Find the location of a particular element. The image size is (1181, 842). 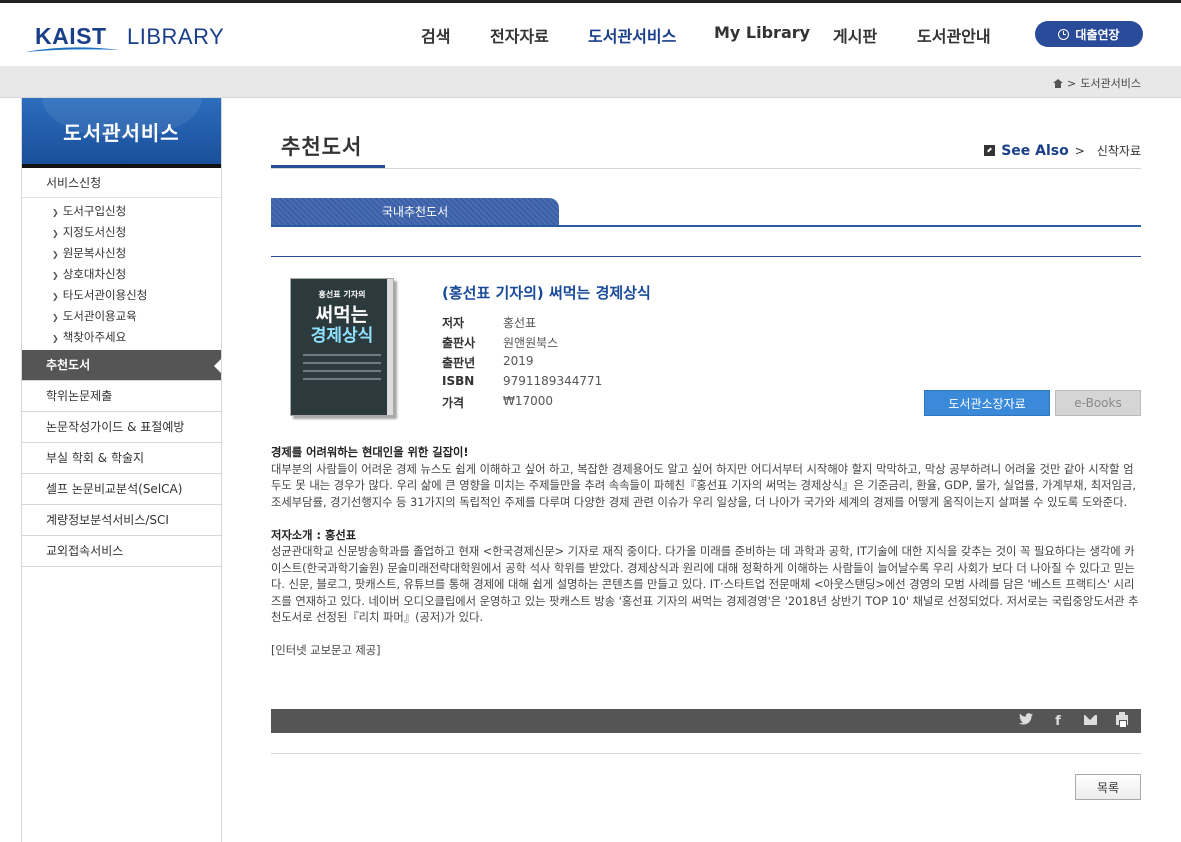

cover-art: 홍선표 기자의 써먹는 경제상식 is located at coordinates (342, 347).